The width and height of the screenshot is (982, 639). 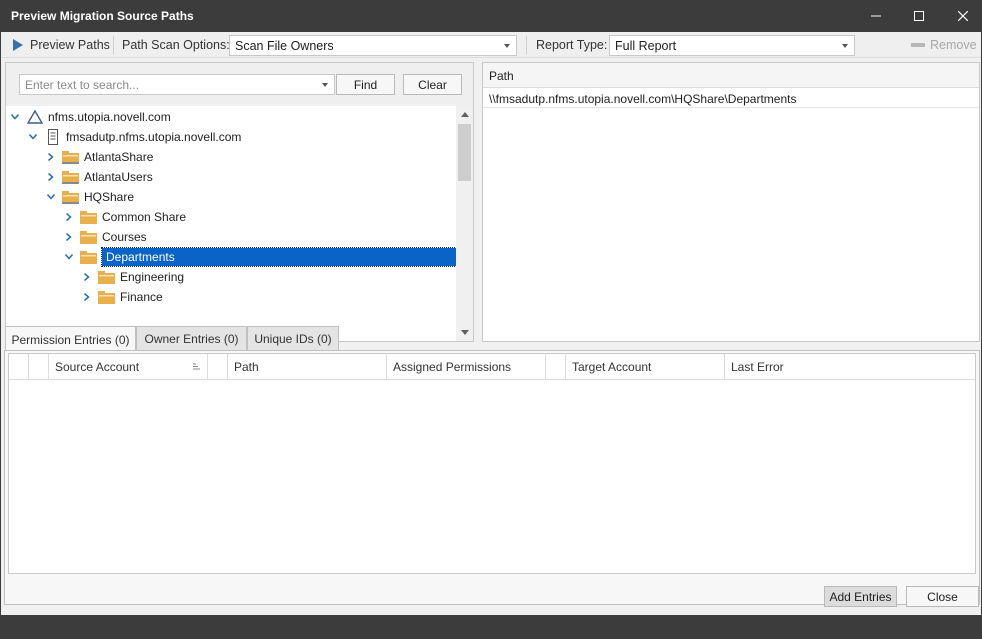 I want to click on report-type-value: Full Report, so click(x=646, y=45).